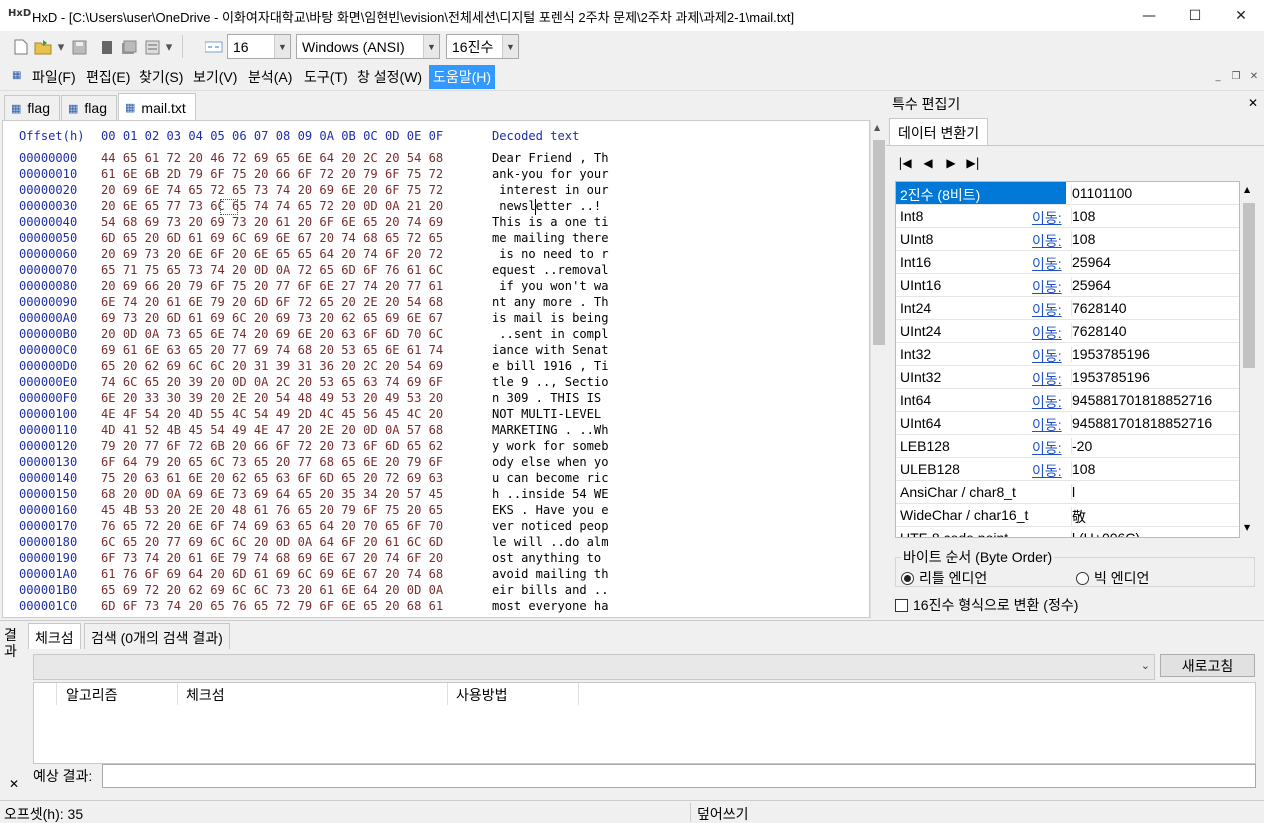 The image size is (1264, 823). What do you see at coordinates (205, 695) in the screenshot?
I see `column-checksum: 체크섬` at bounding box center [205, 695].